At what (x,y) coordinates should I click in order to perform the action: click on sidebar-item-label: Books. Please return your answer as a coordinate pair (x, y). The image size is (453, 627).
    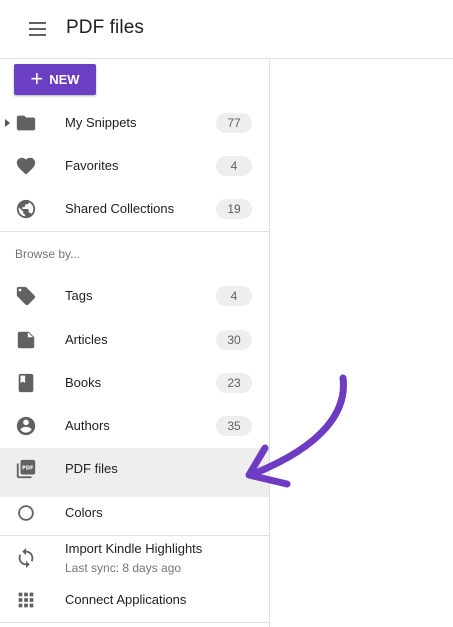
    Looking at the image, I should click on (83, 382).